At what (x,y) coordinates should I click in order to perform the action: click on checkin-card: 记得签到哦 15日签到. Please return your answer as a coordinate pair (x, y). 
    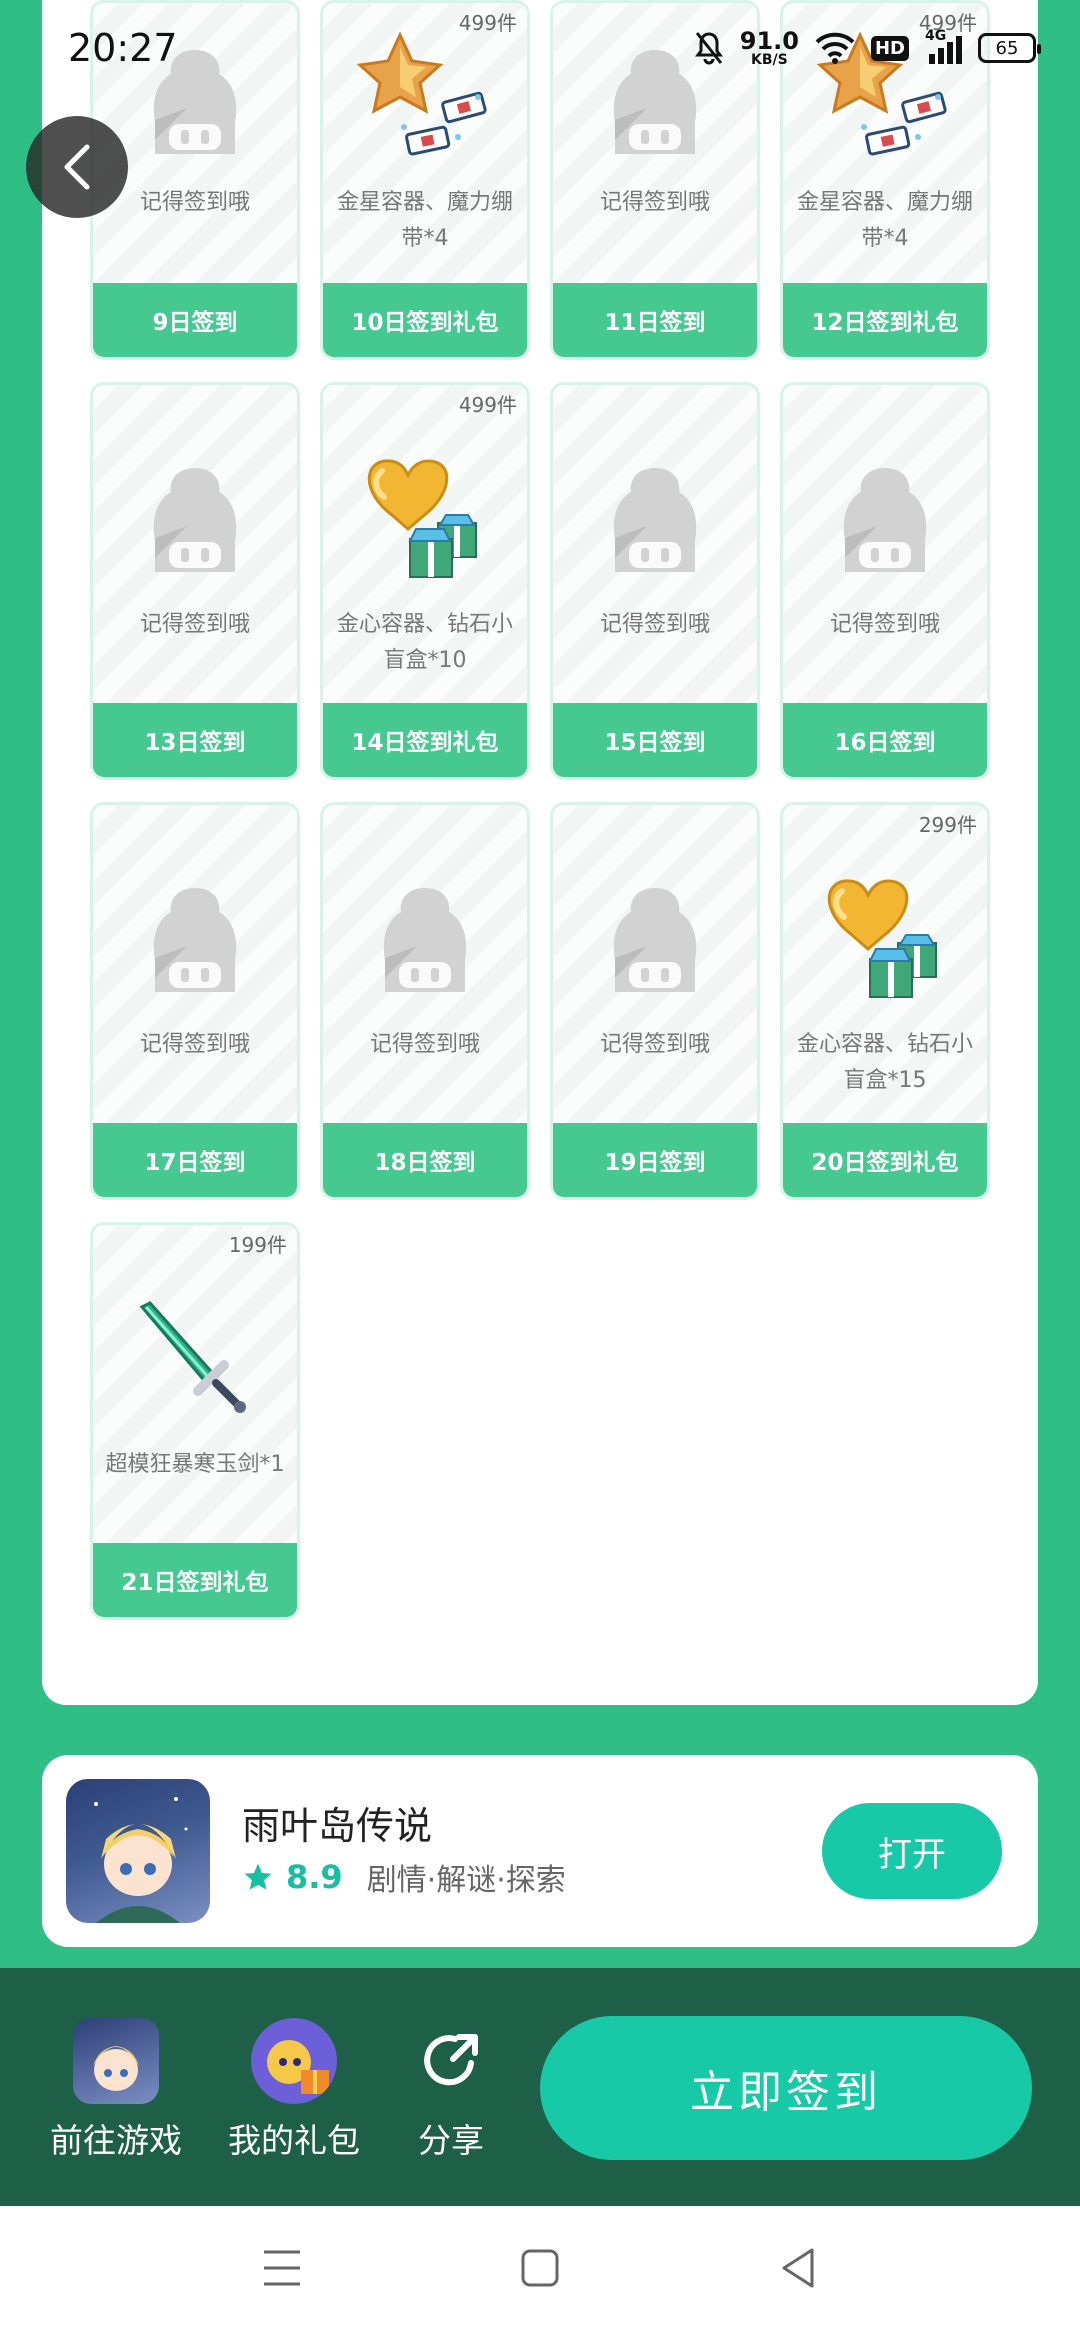
    Looking at the image, I should click on (655, 581).